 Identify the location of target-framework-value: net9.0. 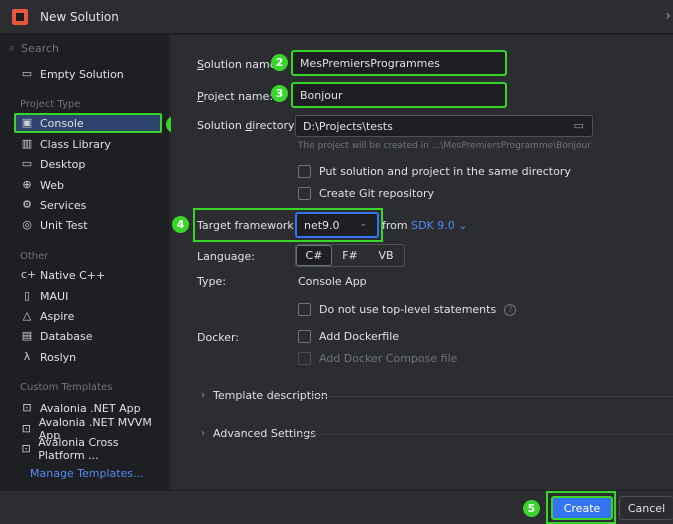
(322, 225).